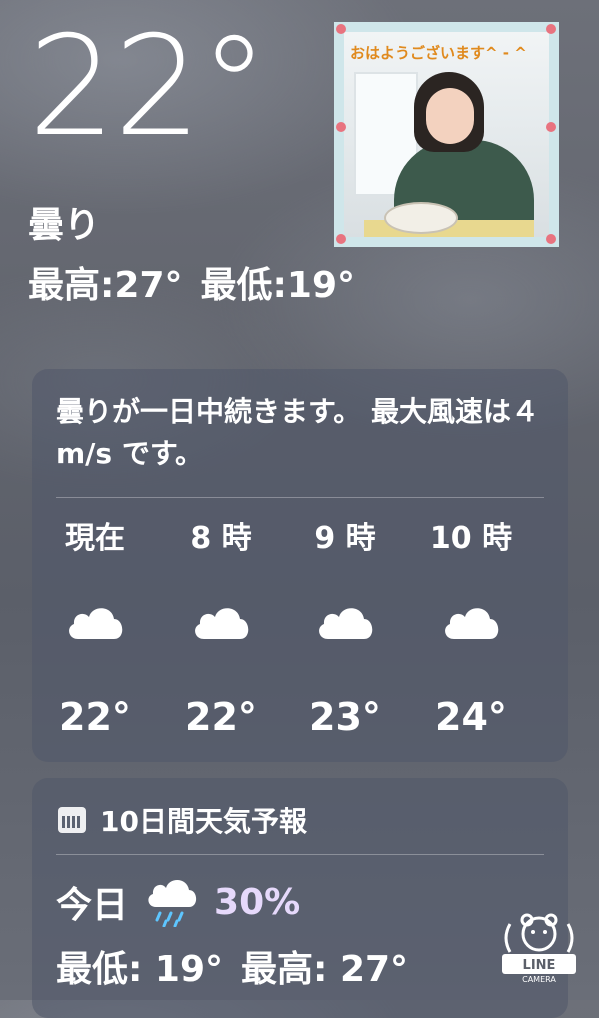 The width and height of the screenshot is (599, 1018). I want to click on watermark-camera-text: CAMERA, so click(539, 979).